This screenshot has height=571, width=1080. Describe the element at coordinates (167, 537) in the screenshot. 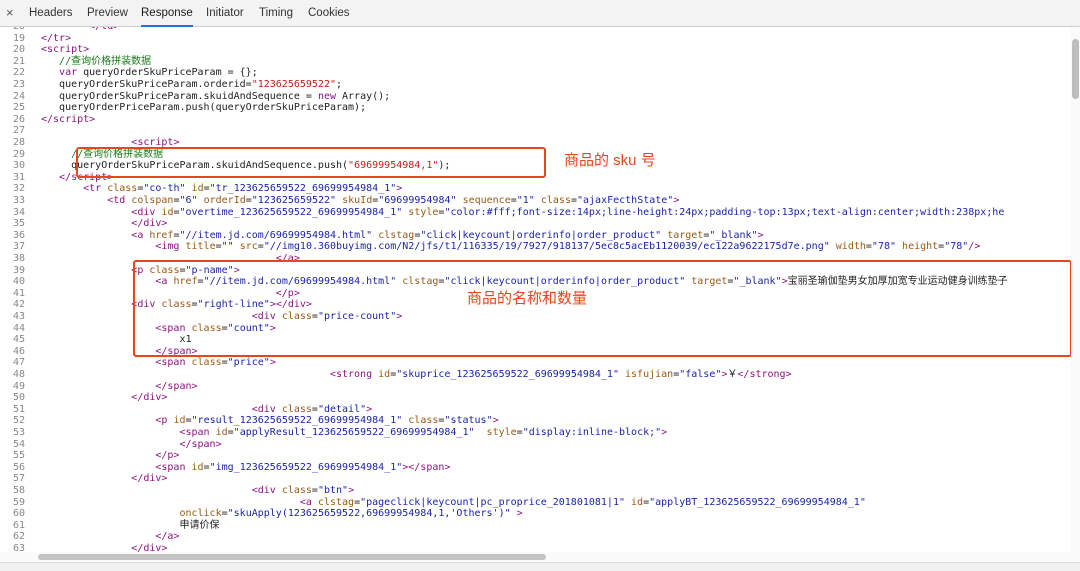

I see `code-line: </a>` at that location.